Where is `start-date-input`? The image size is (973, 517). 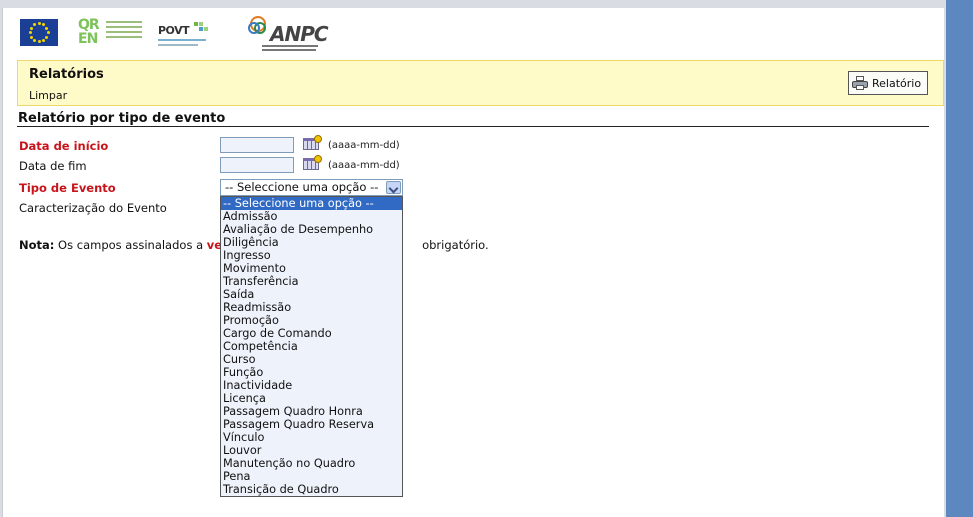 start-date-input is located at coordinates (257, 145).